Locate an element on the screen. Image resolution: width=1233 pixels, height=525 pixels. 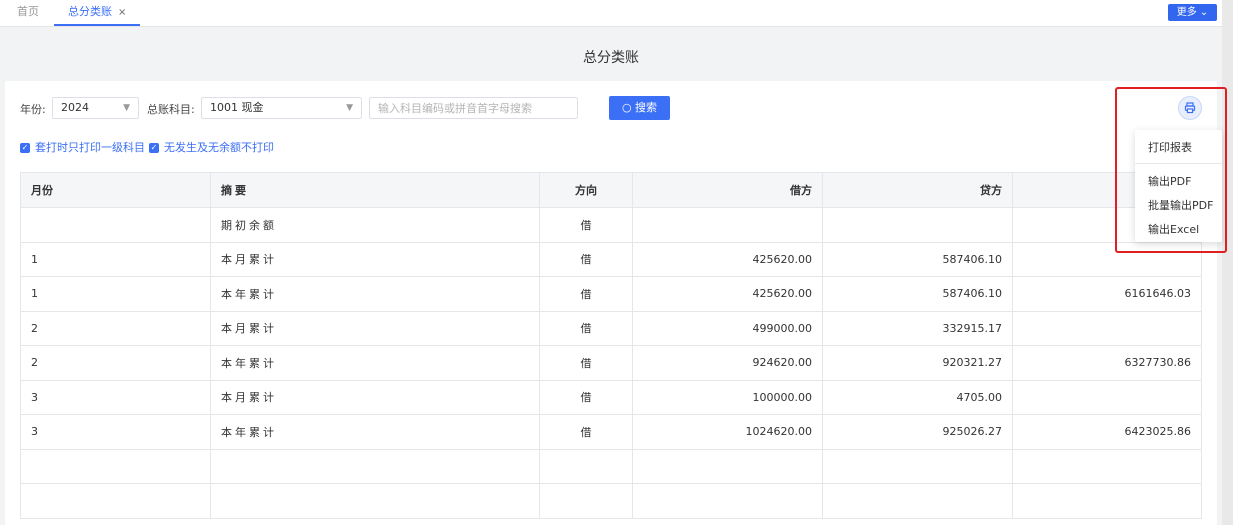
page-title: 总分类账 is located at coordinates (611, 58).